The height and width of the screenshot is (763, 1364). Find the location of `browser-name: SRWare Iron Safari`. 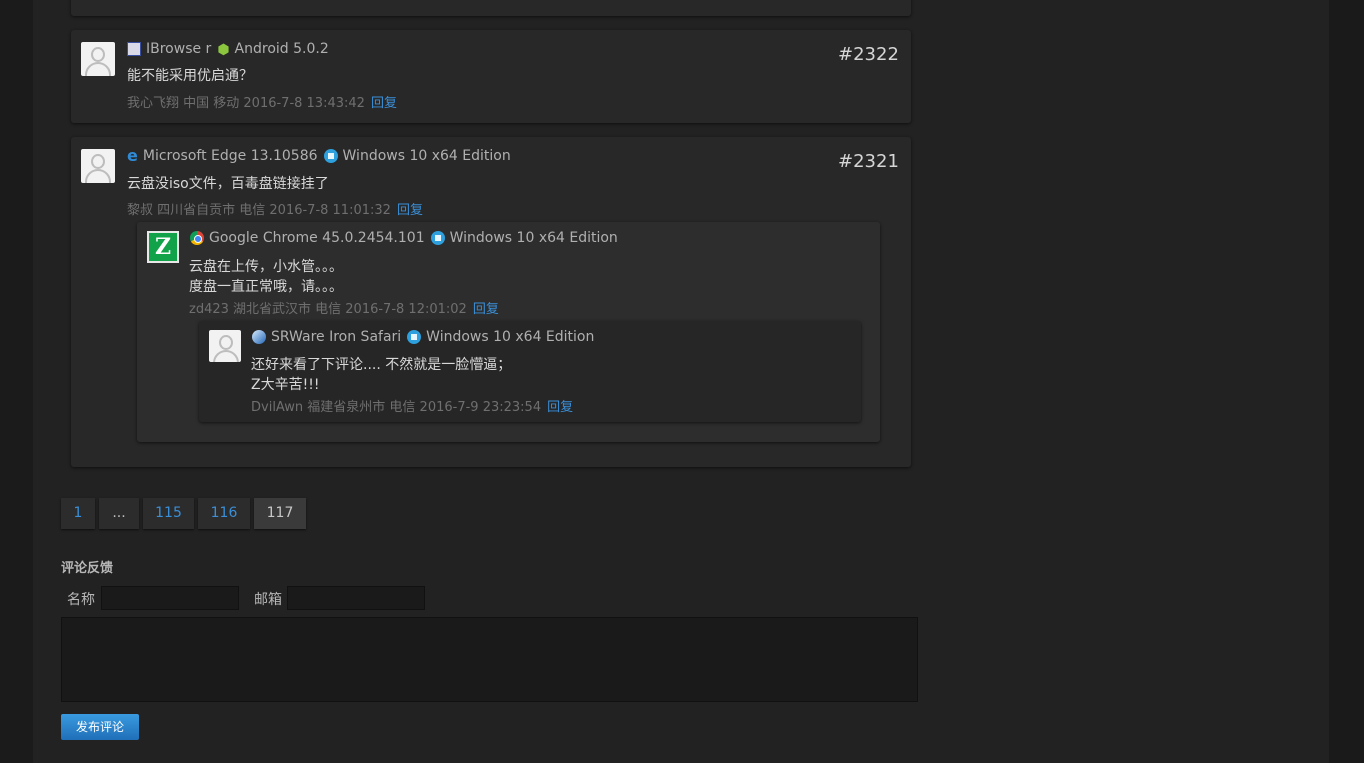

browser-name: SRWare Iron Safari is located at coordinates (336, 337).